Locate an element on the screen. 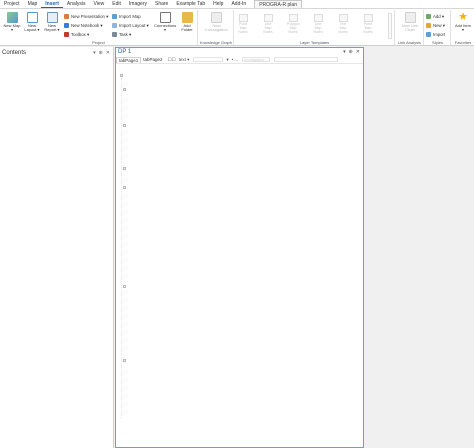 The width and height of the screenshot is (474, 448). polygon-notes-icon is located at coordinates (293, 18).